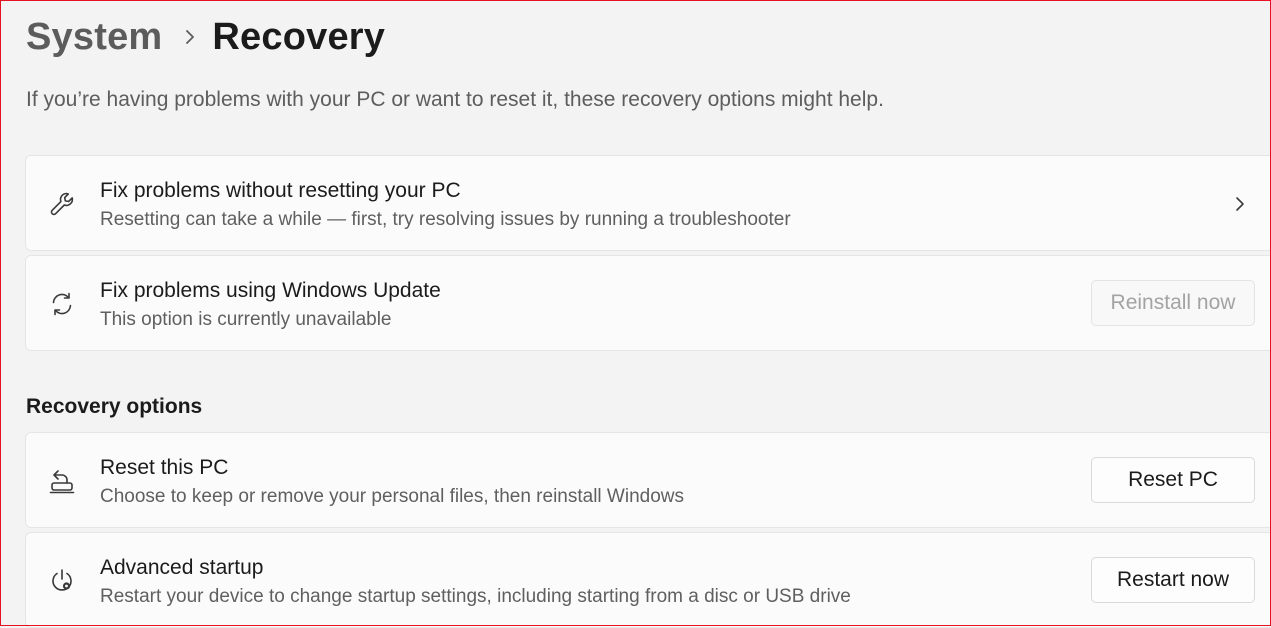  I want to click on reset-pc-button: Reset PC, so click(1173, 480).